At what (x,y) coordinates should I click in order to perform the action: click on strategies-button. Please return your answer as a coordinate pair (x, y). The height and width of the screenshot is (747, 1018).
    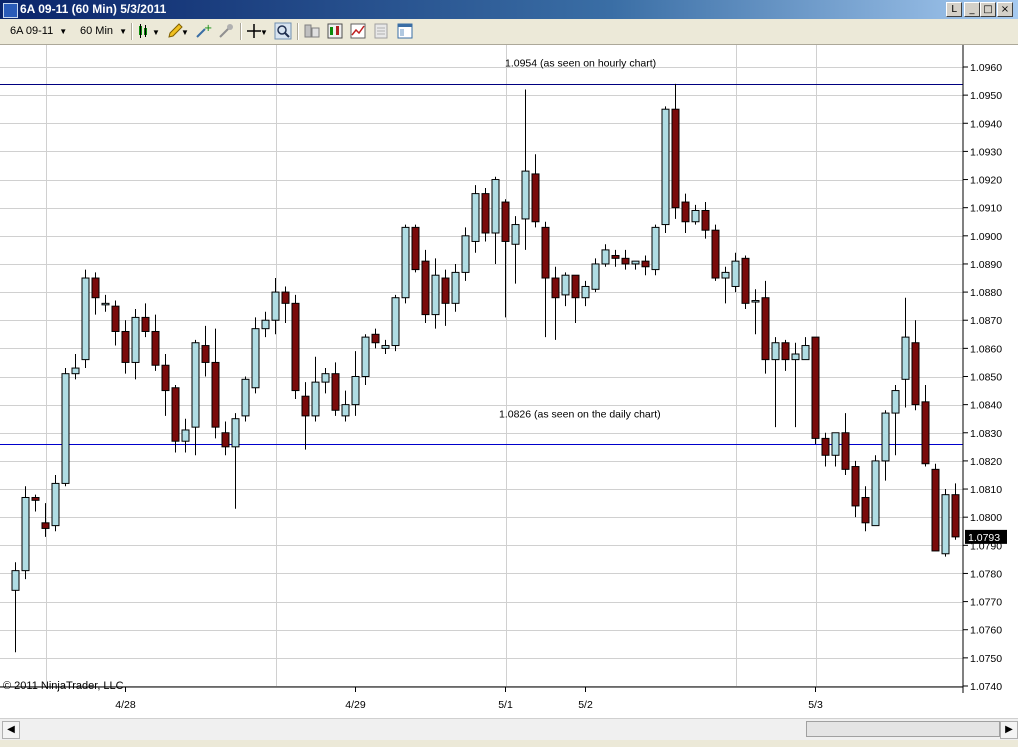
    Looking at the image, I should click on (226, 31).